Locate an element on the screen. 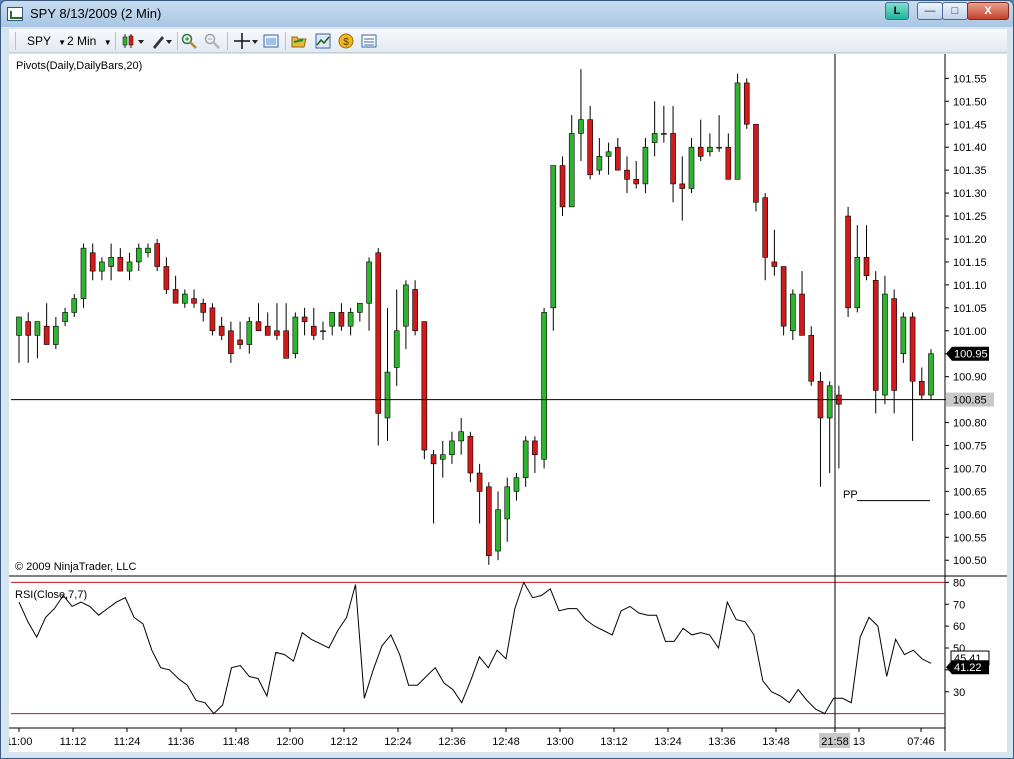 This screenshot has height=759, width=1014. price-tick-label: 100.70 is located at coordinates (970, 469).